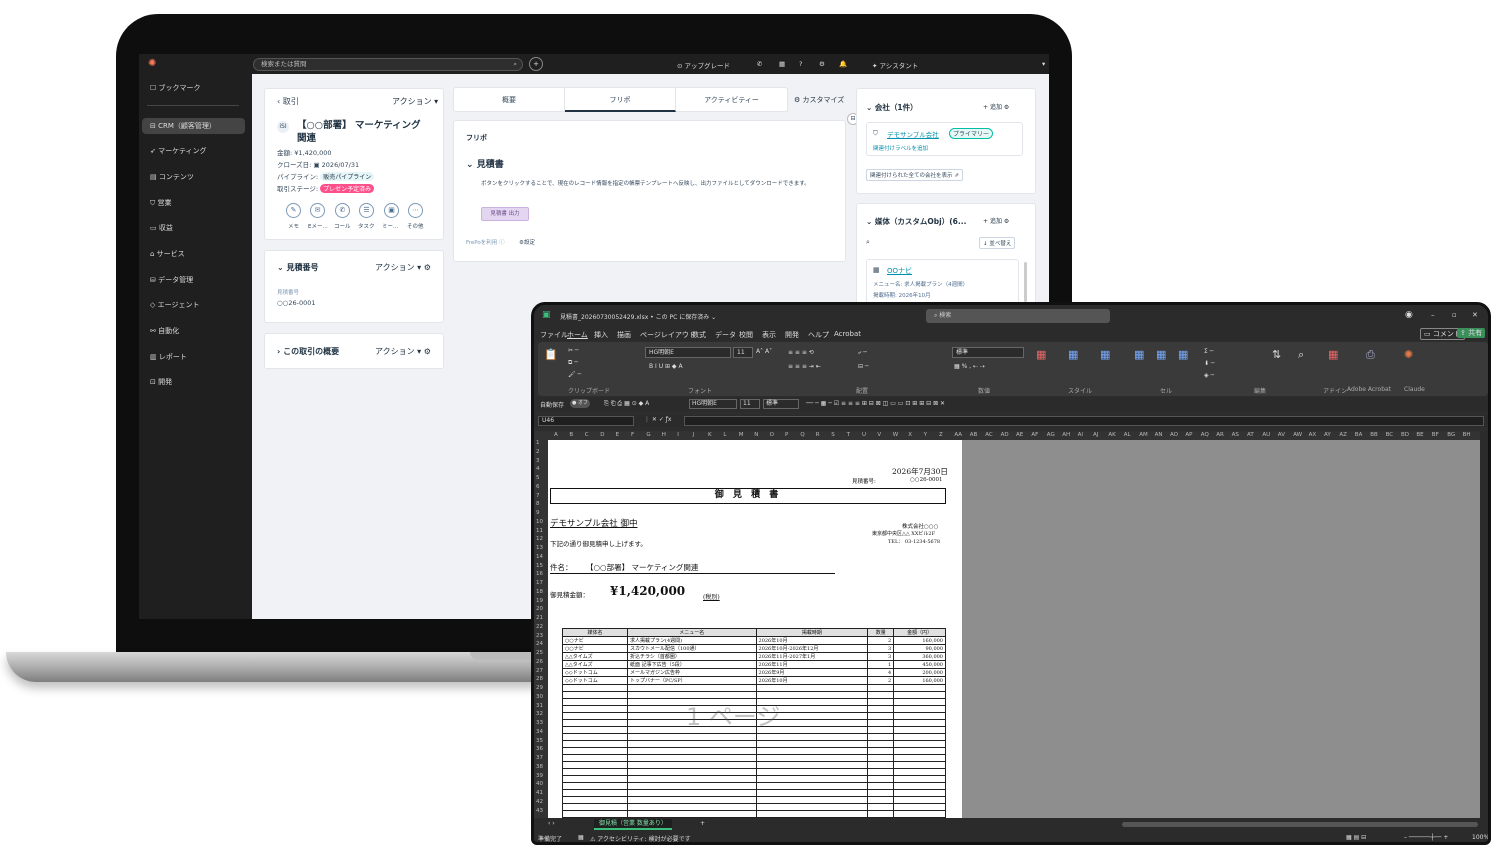 This screenshot has width=1491, height=845. I want to click on sidebar-item-agent: ◇ エージェント, so click(193, 305).